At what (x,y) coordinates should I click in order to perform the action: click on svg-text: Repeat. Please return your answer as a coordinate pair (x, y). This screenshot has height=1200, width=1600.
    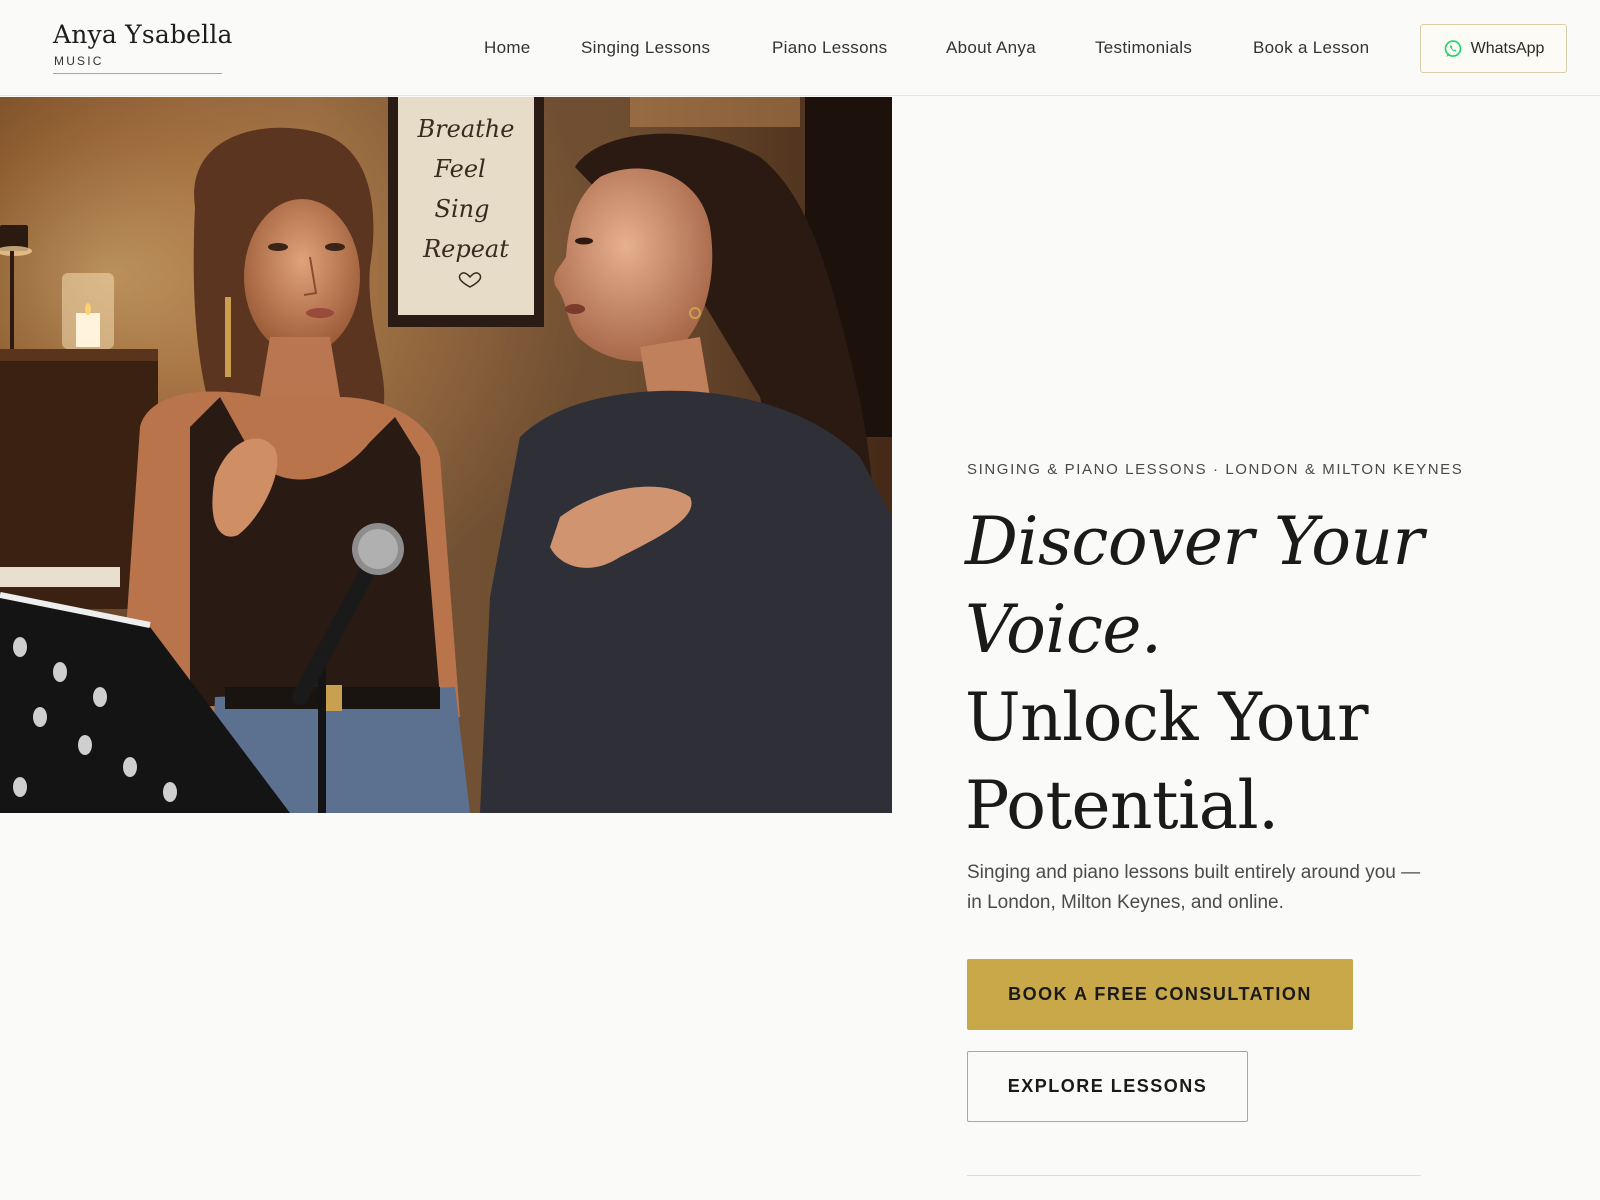
    Looking at the image, I should click on (465, 249).